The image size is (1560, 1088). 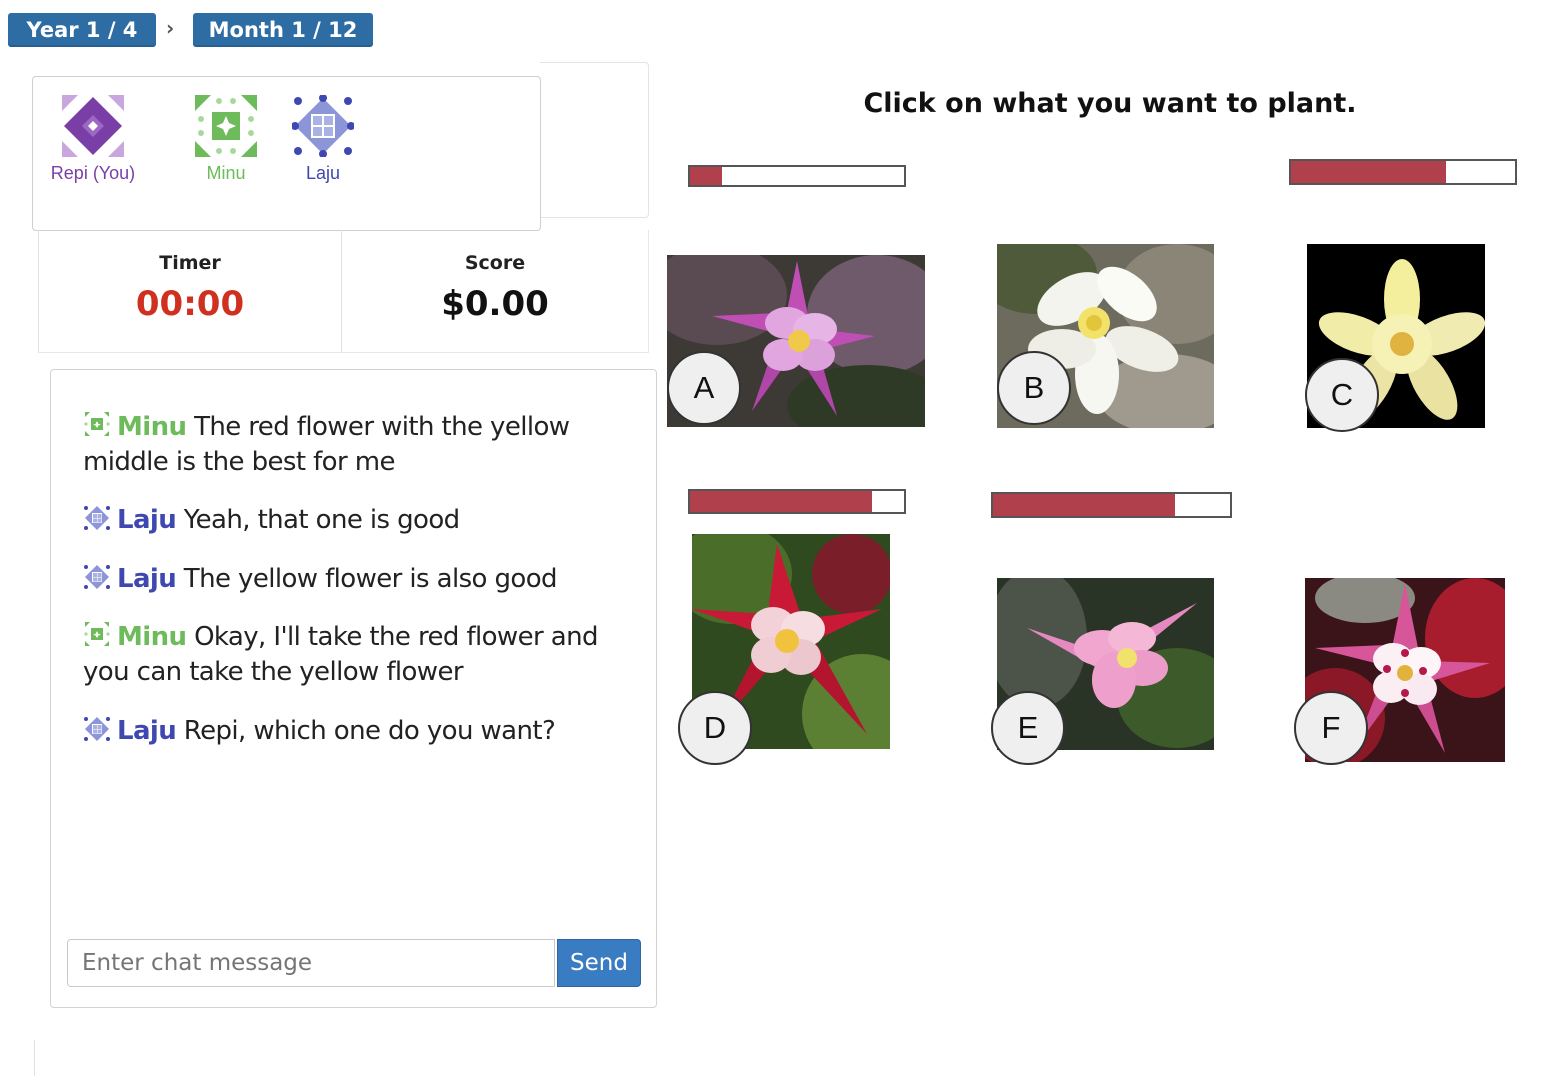 What do you see at coordinates (1368, 172) in the screenshot?
I see `flower-c-progress-fill` at bounding box center [1368, 172].